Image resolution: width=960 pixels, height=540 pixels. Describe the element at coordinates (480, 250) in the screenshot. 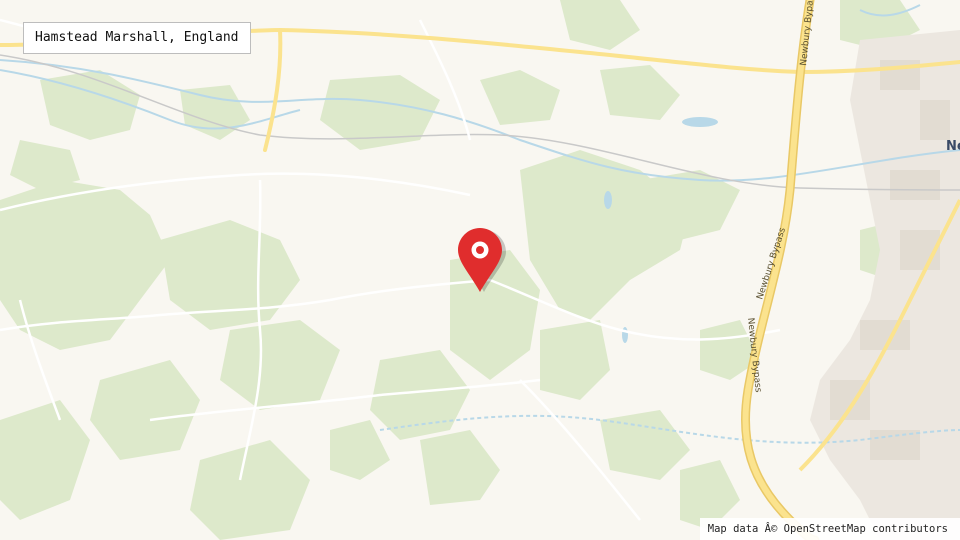

I see `map-pin-center` at that location.